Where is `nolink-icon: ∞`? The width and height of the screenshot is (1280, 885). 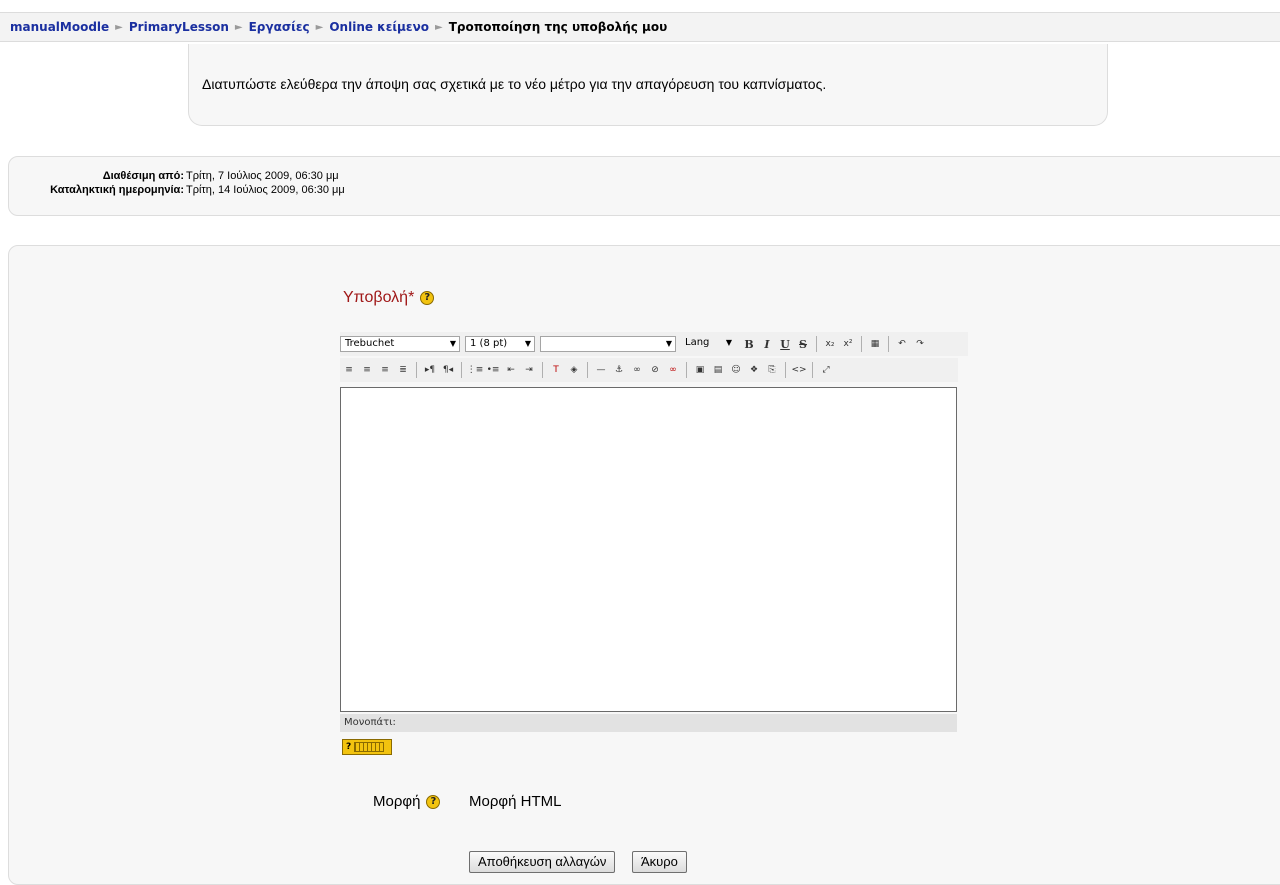 nolink-icon: ∞ is located at coordinates (673, 370).